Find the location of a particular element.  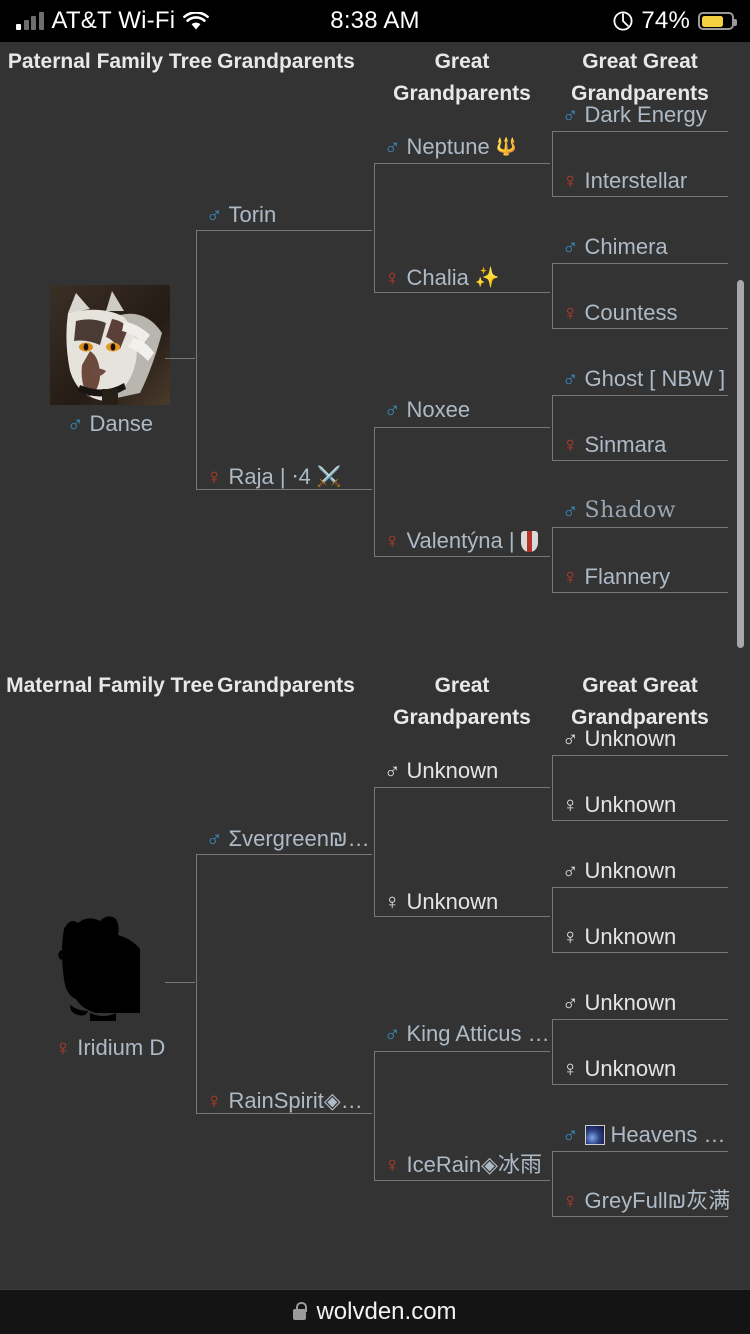

paternal-grandparent-father-name: Torin is located at coordinates (253, 215).